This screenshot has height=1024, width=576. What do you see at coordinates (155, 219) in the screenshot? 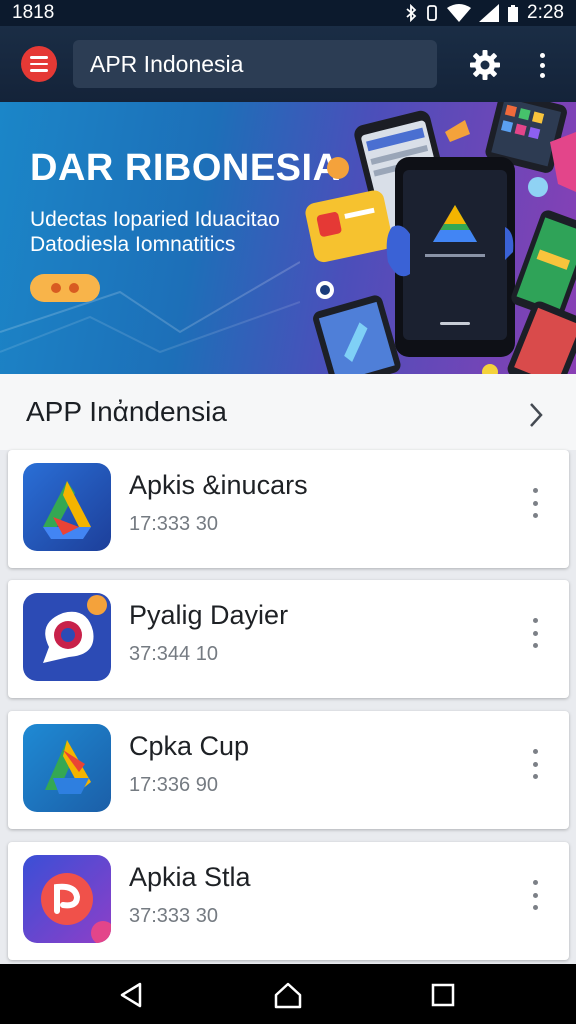
I see `banner-subtitle-1: Udectas Ioparied Iduacitao` at bounding box center [155, 219].